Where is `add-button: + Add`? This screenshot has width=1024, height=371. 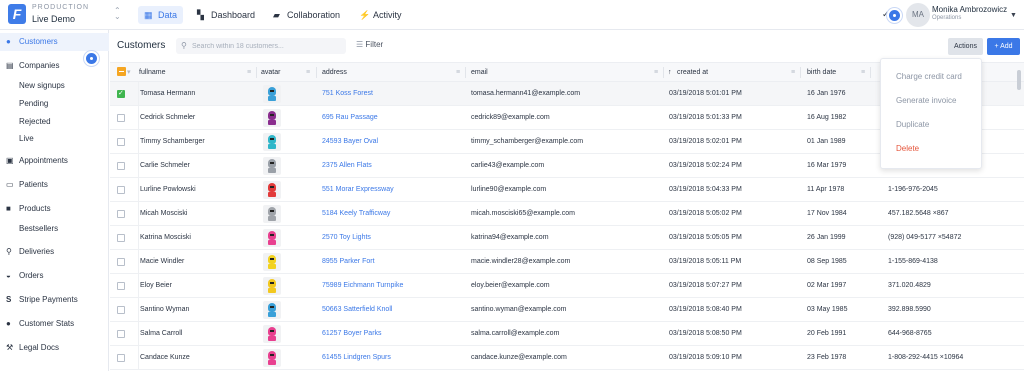
add-button: + Add is located at coordinates (1003, 46).